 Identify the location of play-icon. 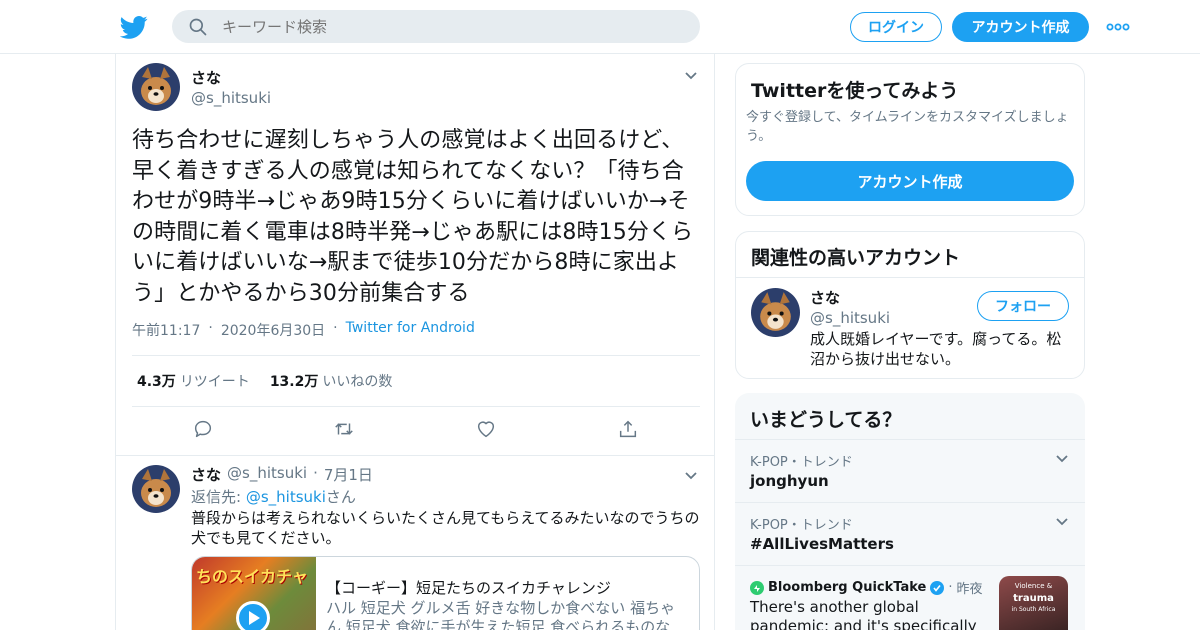
(253, 615).